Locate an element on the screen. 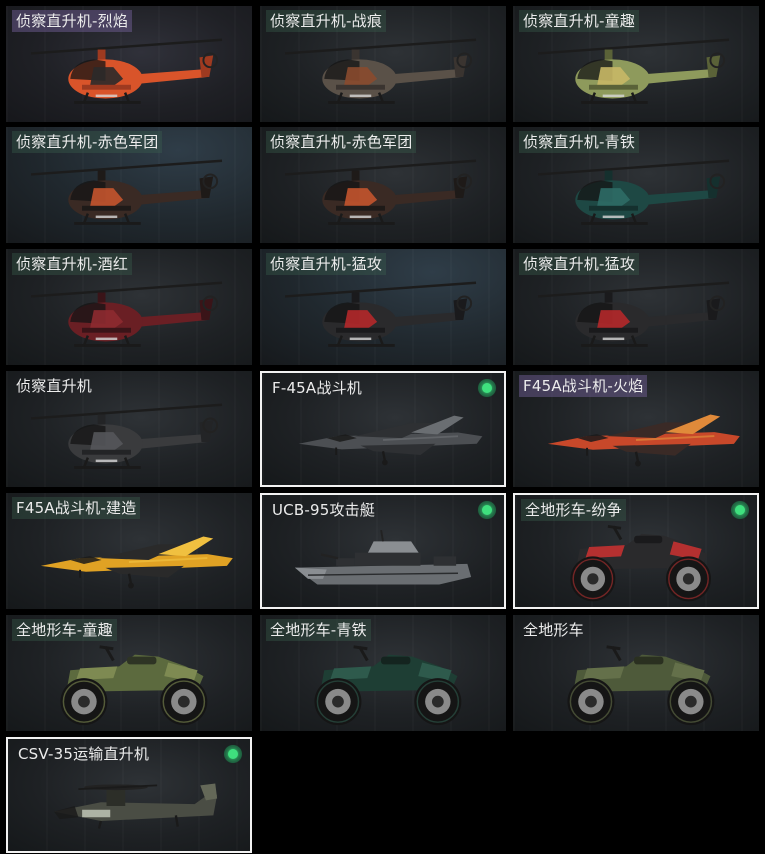 The height and width of the screenshot is (854, 765). vehicle-skin-label: 全地形车-青铁 is located at coordinates (318, 630).